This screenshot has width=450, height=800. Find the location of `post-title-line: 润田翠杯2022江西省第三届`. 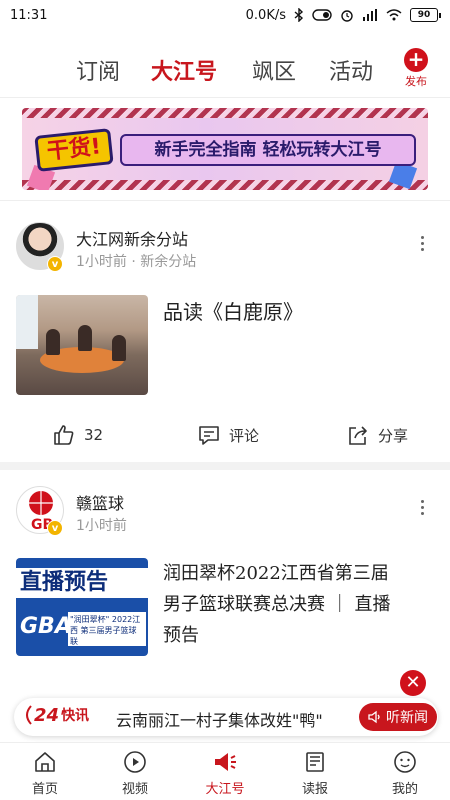

post-title-line: 润田翠杯2022江西省第三届 is located at coordinates (276, 573).